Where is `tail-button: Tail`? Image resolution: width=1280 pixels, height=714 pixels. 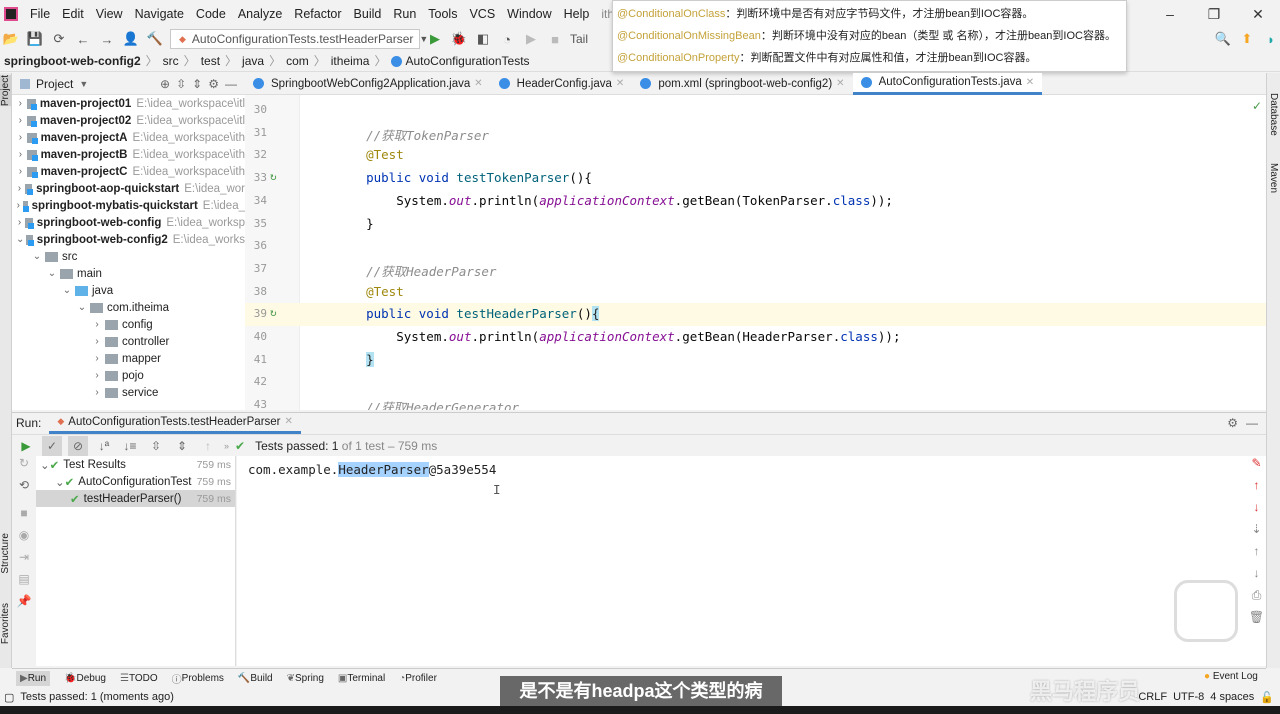
tail-button: Tail is located at coordinates (579, 39).